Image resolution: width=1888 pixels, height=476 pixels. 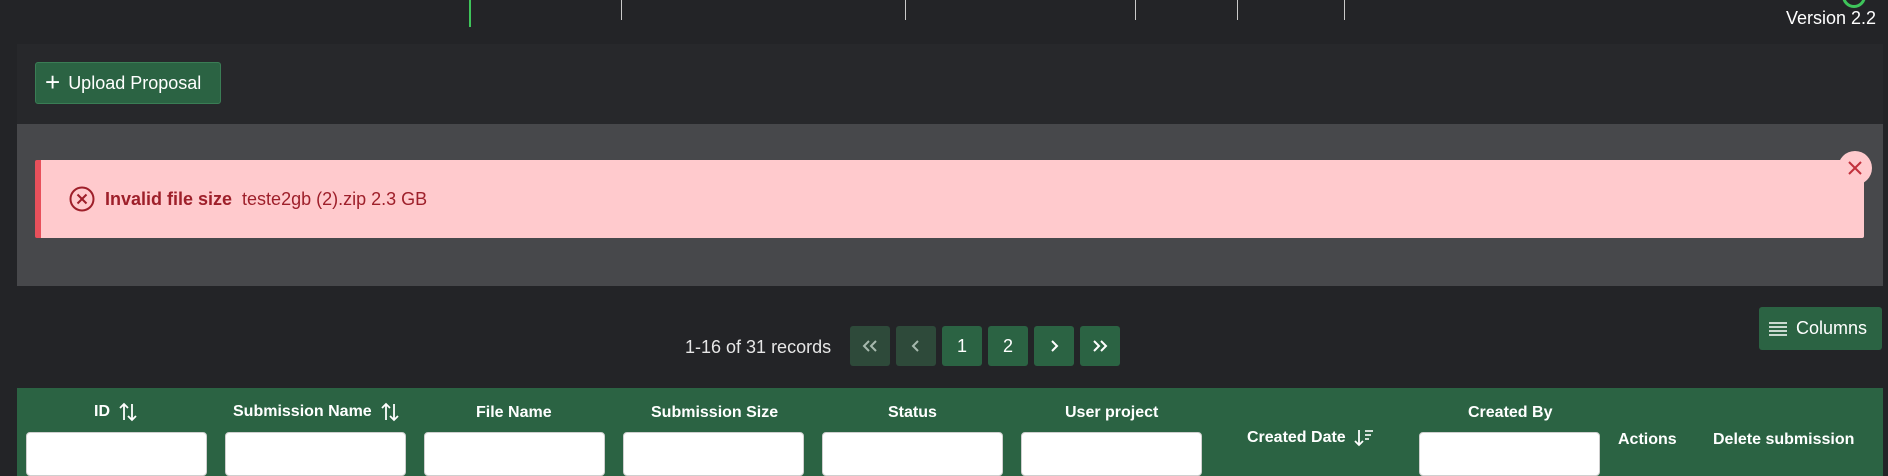 What do you see at coordinates (1509, 454) in the screenshot?
I see `filter-created-by-input` at bounding box center [1509, 454].